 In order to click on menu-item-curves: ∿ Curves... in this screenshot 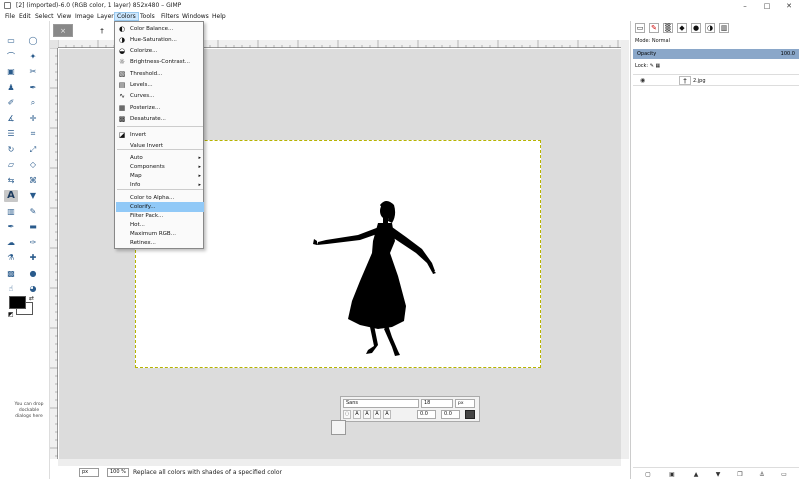, I will do `click(160, 96)`.